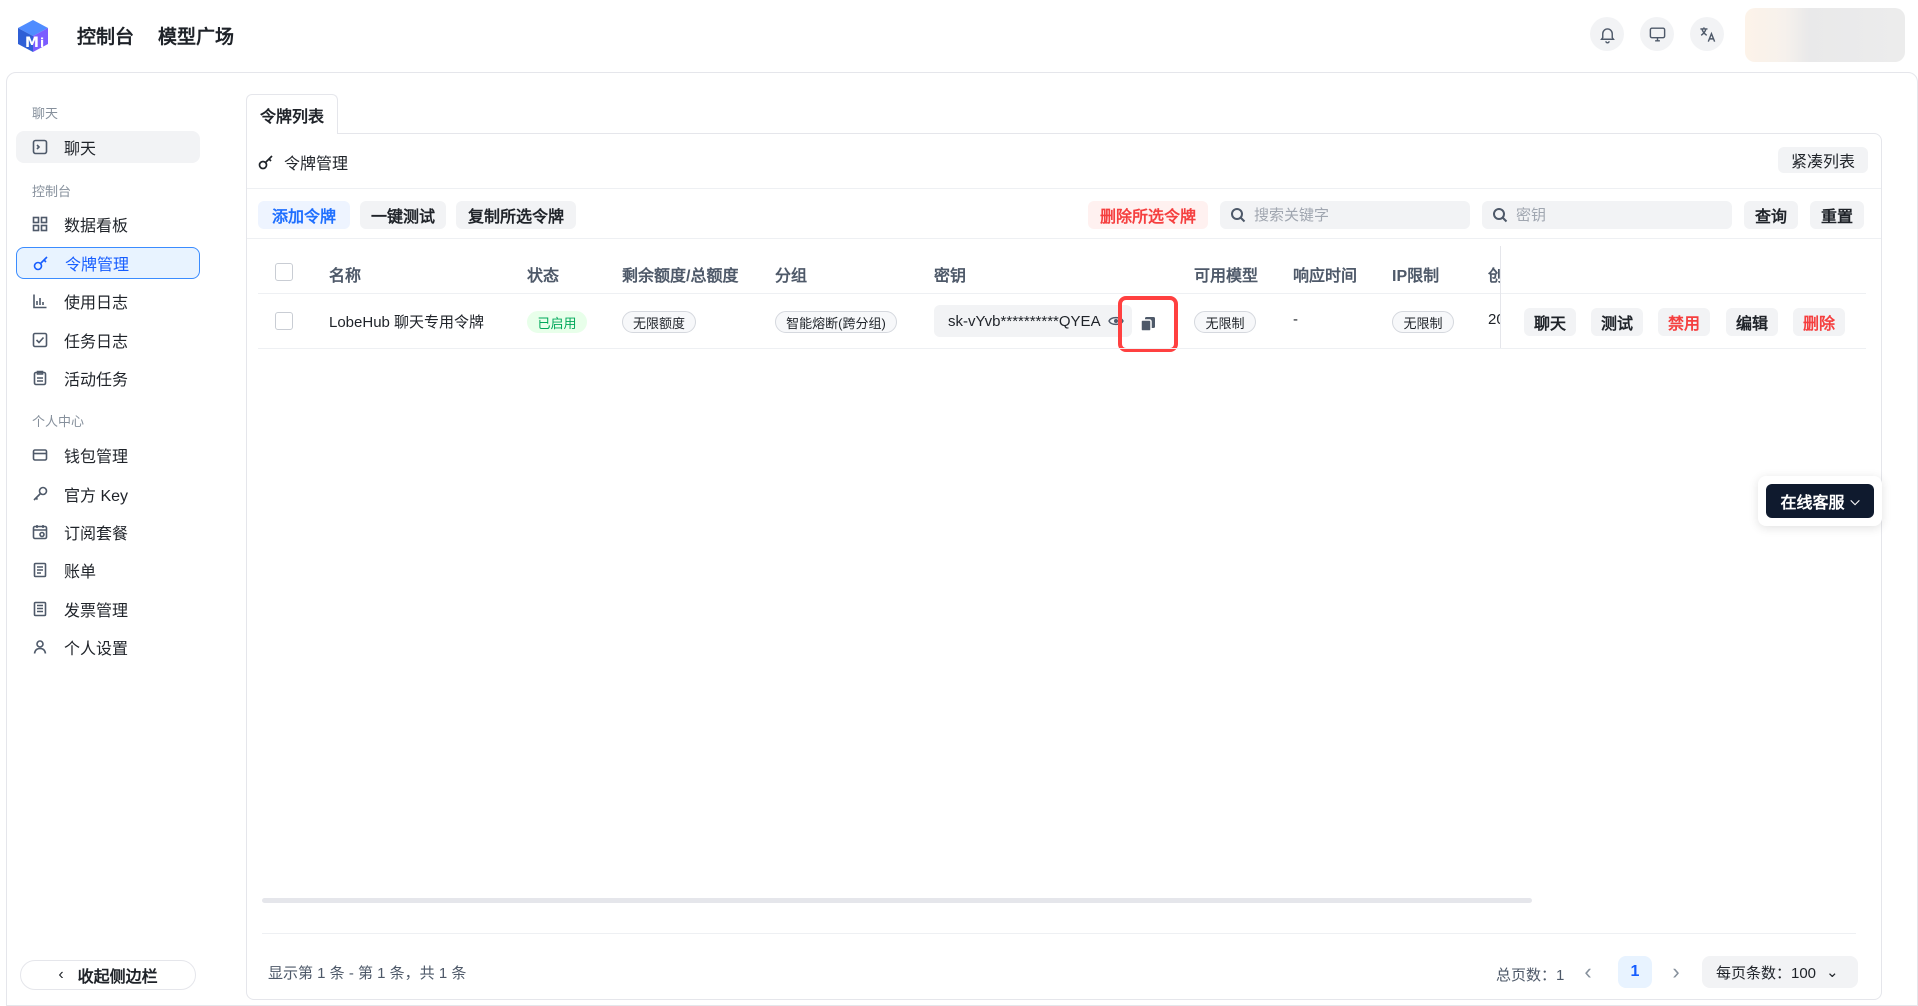 This screenshot has width=1918, height=1006. What do you see at coordinates (40, 494) in the screenshot?
I see `key-outline-icon` at bounding box center [40, 494].